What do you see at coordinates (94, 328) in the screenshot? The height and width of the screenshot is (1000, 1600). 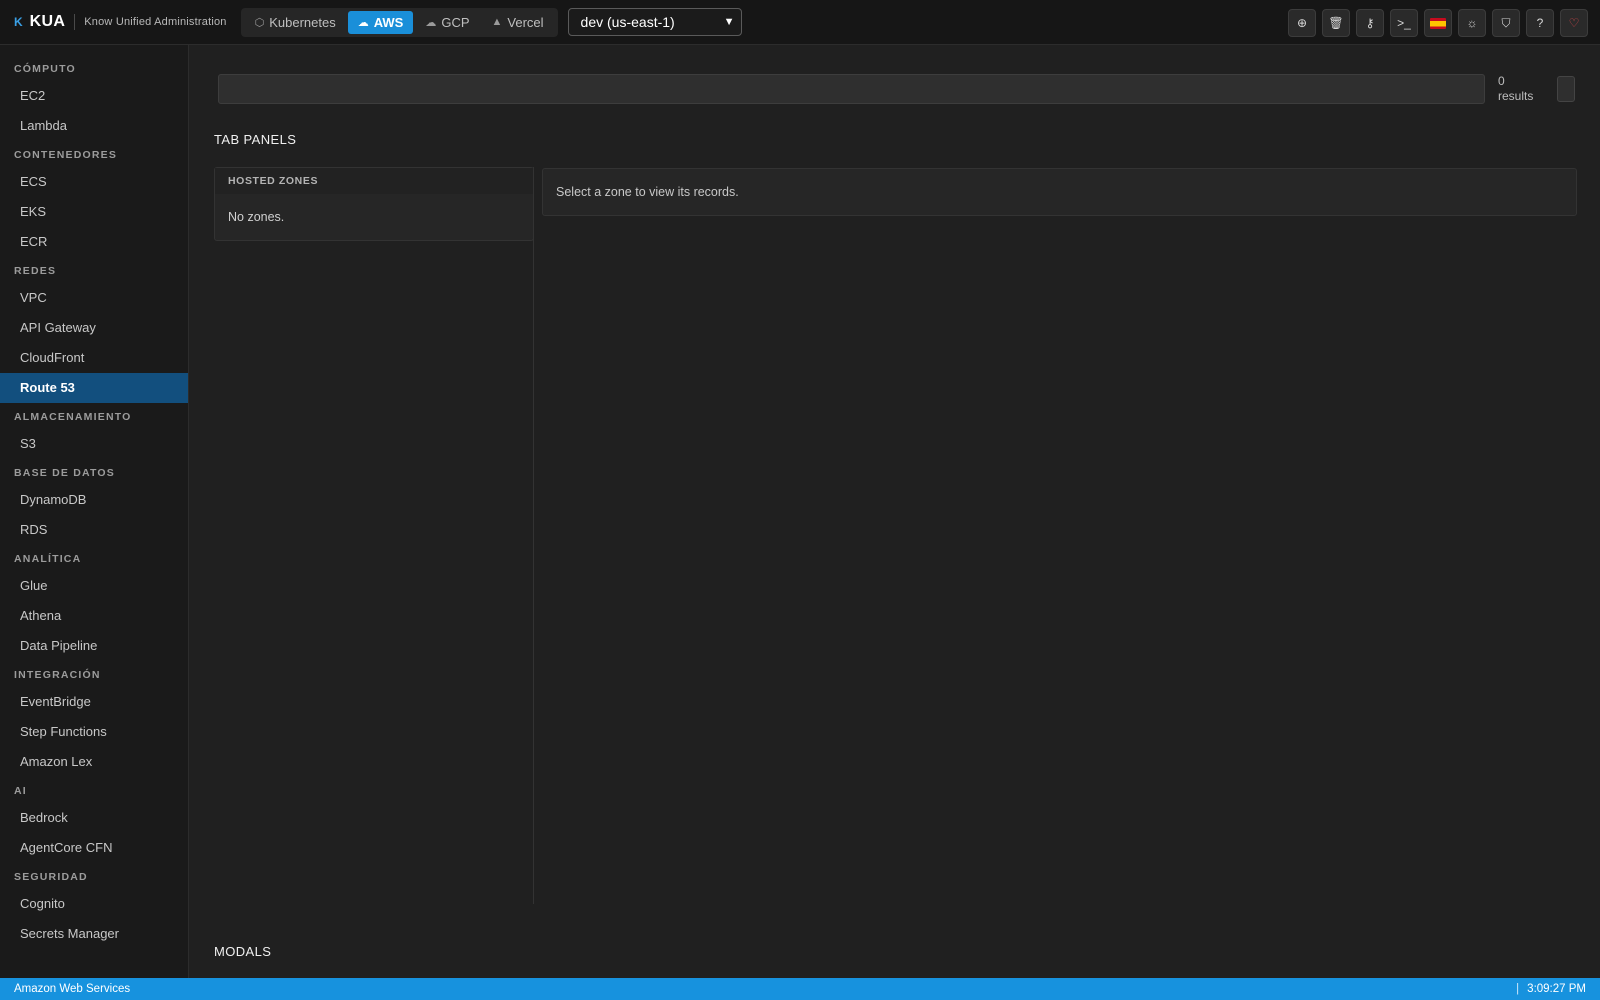 I see `sidebar-item-api-gateway: API Gateway` at bounding box center [94, 328].